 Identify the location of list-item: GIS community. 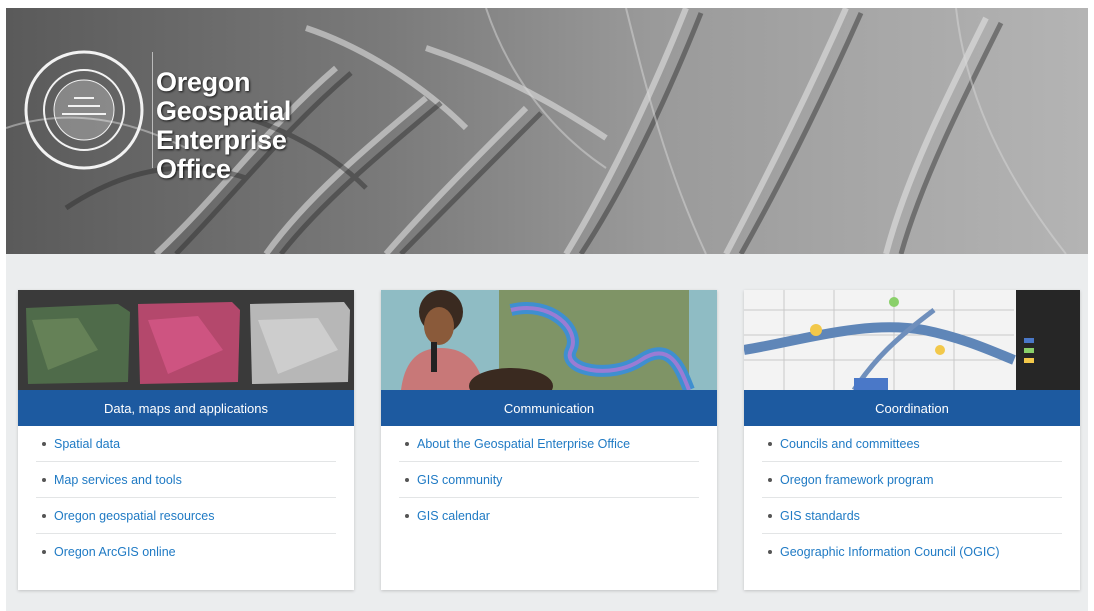
(549, 480).